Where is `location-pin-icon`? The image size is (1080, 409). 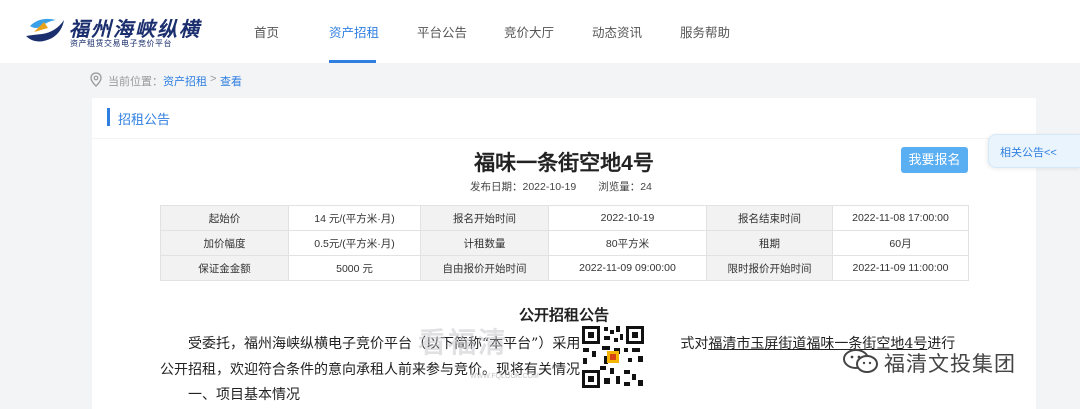
location-pin-icon is located at coordinates (96, 79).